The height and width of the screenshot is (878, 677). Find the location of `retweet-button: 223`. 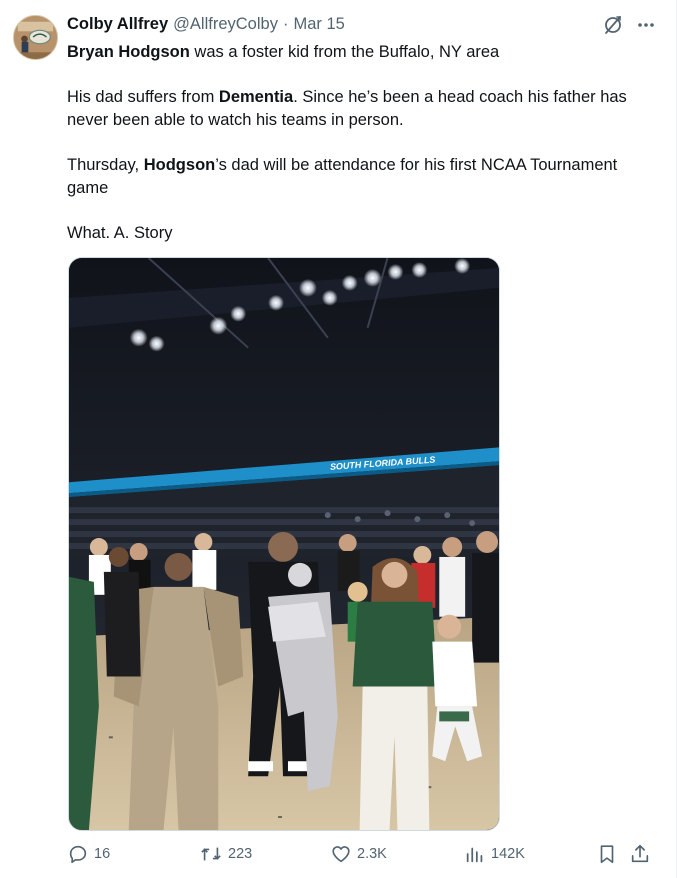

retweet-button: 223 is located at coordinates (225, 854).